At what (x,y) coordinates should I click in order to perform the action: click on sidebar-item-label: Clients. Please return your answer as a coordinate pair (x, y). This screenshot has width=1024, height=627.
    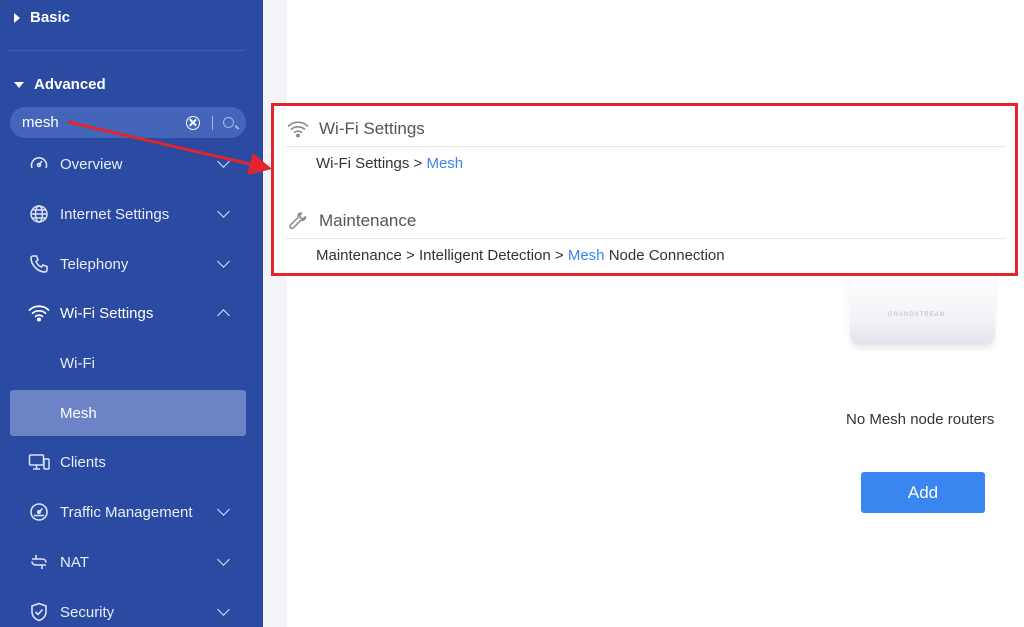
    Looking at the image, I should click on (83, 462).